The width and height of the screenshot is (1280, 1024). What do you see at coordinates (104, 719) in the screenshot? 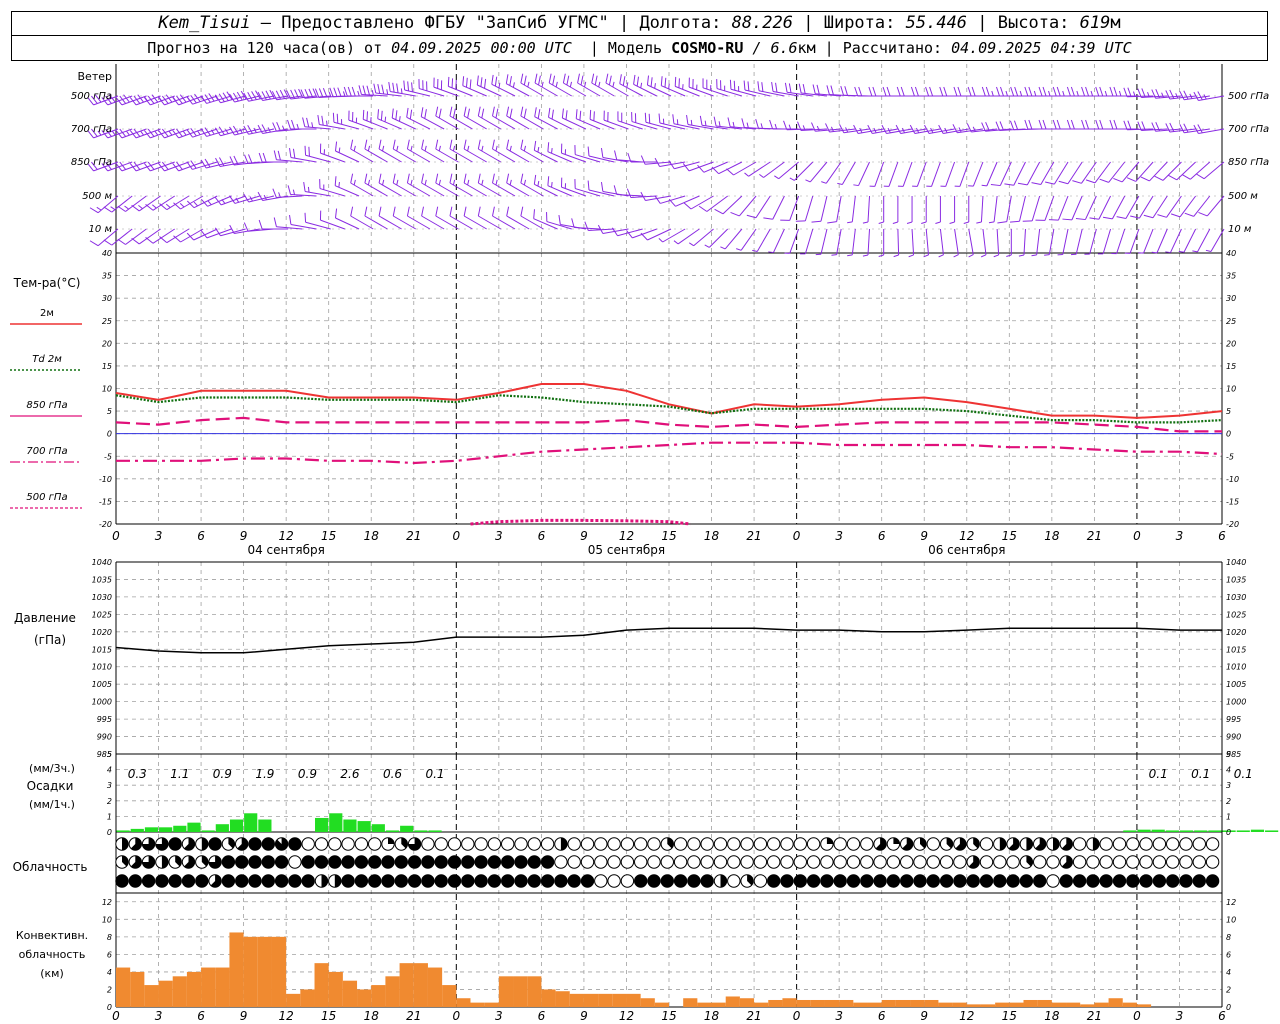
I see `y-tick-label: 995` at bounding box center [104, 719].